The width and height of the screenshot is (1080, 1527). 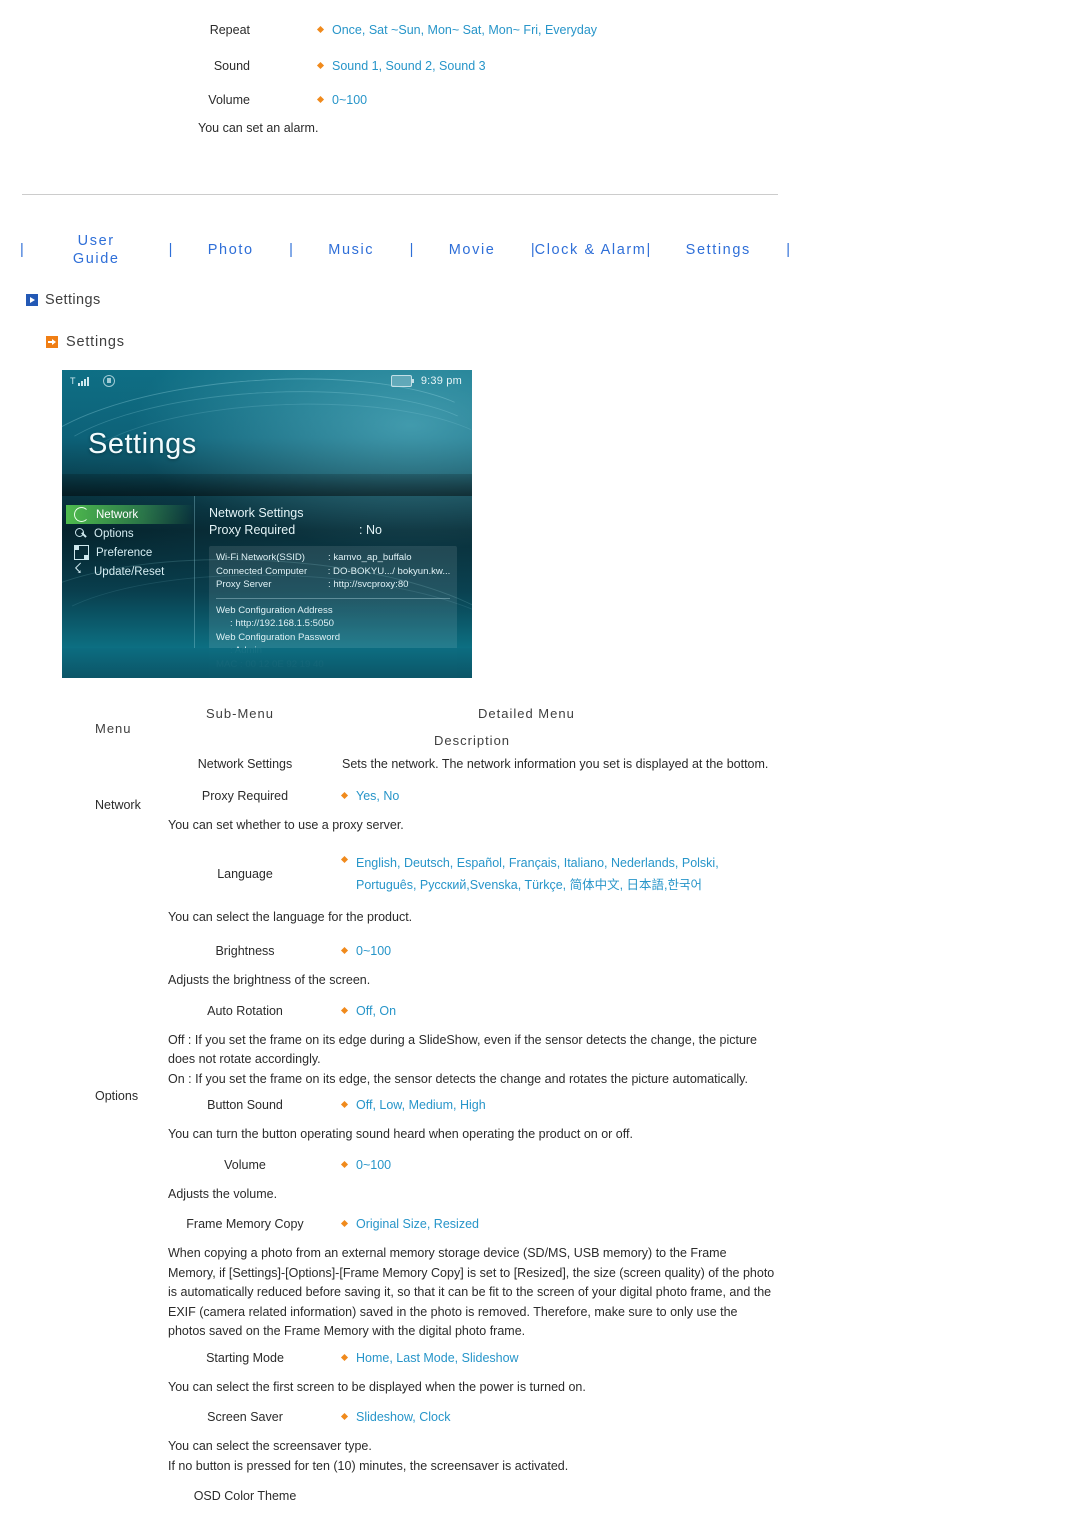 What do you see at coordinates (124, 552) in the screenshot?
I see `device-menu-label: Preference` at bounding box center [124, 552].